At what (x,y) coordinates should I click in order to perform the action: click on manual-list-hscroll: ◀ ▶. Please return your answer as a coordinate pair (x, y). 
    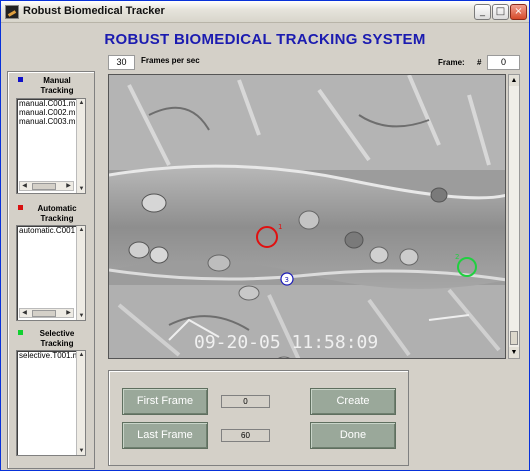
    Looking at the image, I should click on (46, 186).